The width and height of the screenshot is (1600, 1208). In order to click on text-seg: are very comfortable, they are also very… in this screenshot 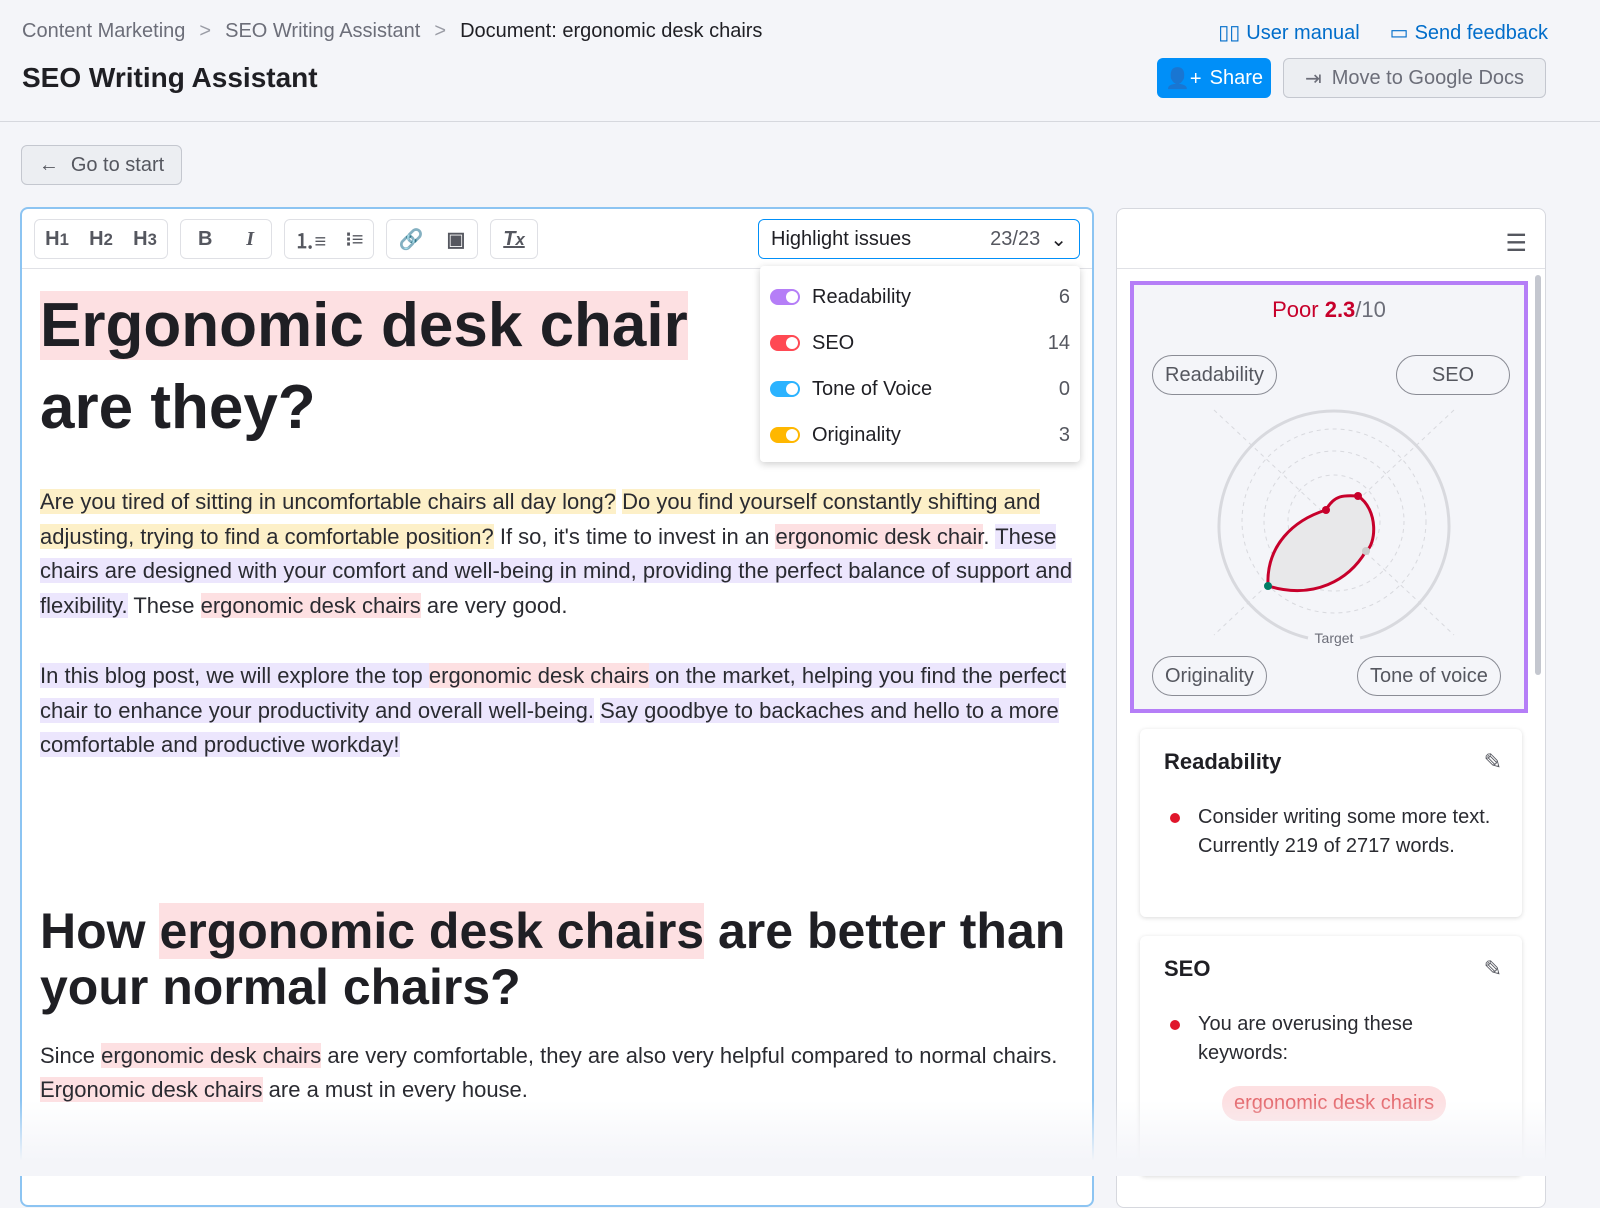, I will do `click(689, 1055)`.